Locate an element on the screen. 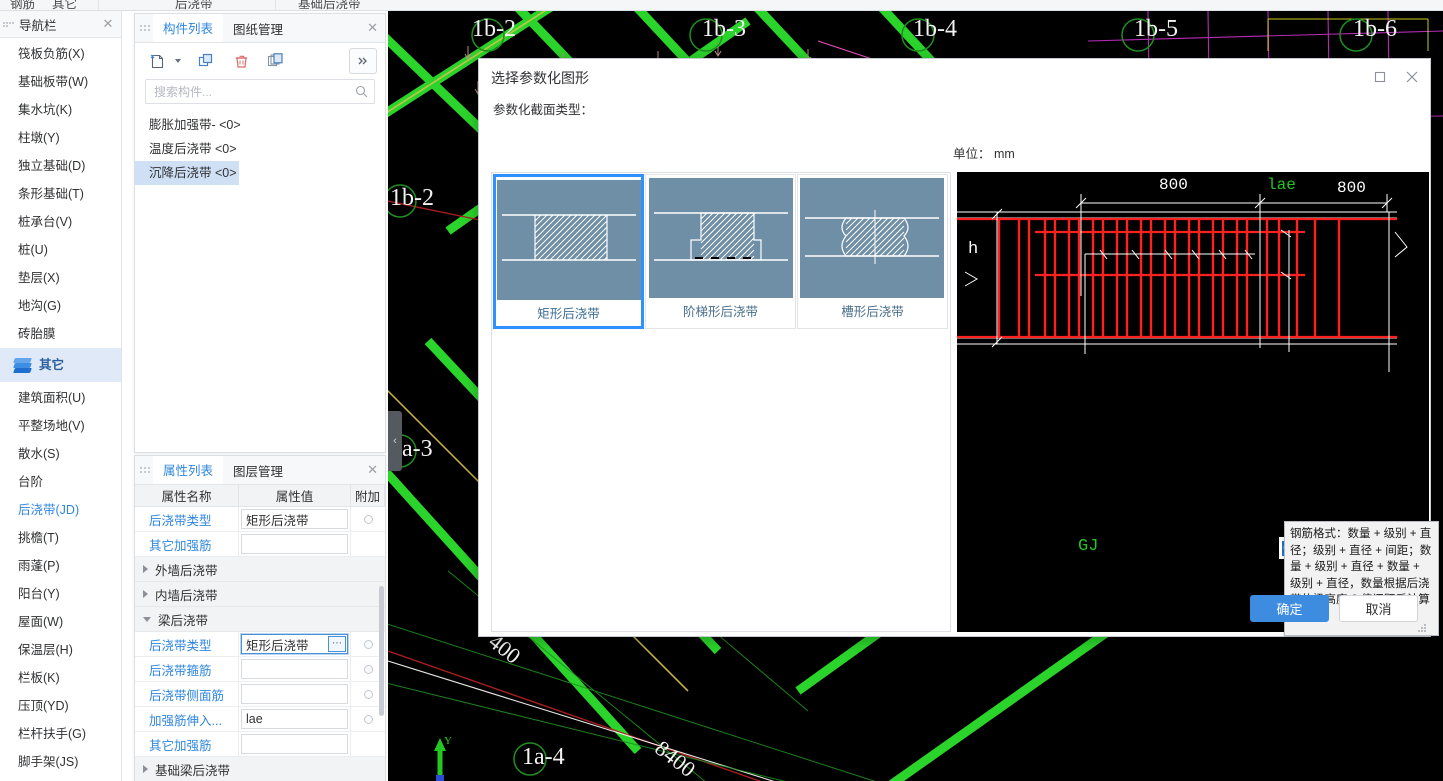 This screenshot has height=781, width=1443. menu-item-1: 其它 is located at coordinates (64, 5).